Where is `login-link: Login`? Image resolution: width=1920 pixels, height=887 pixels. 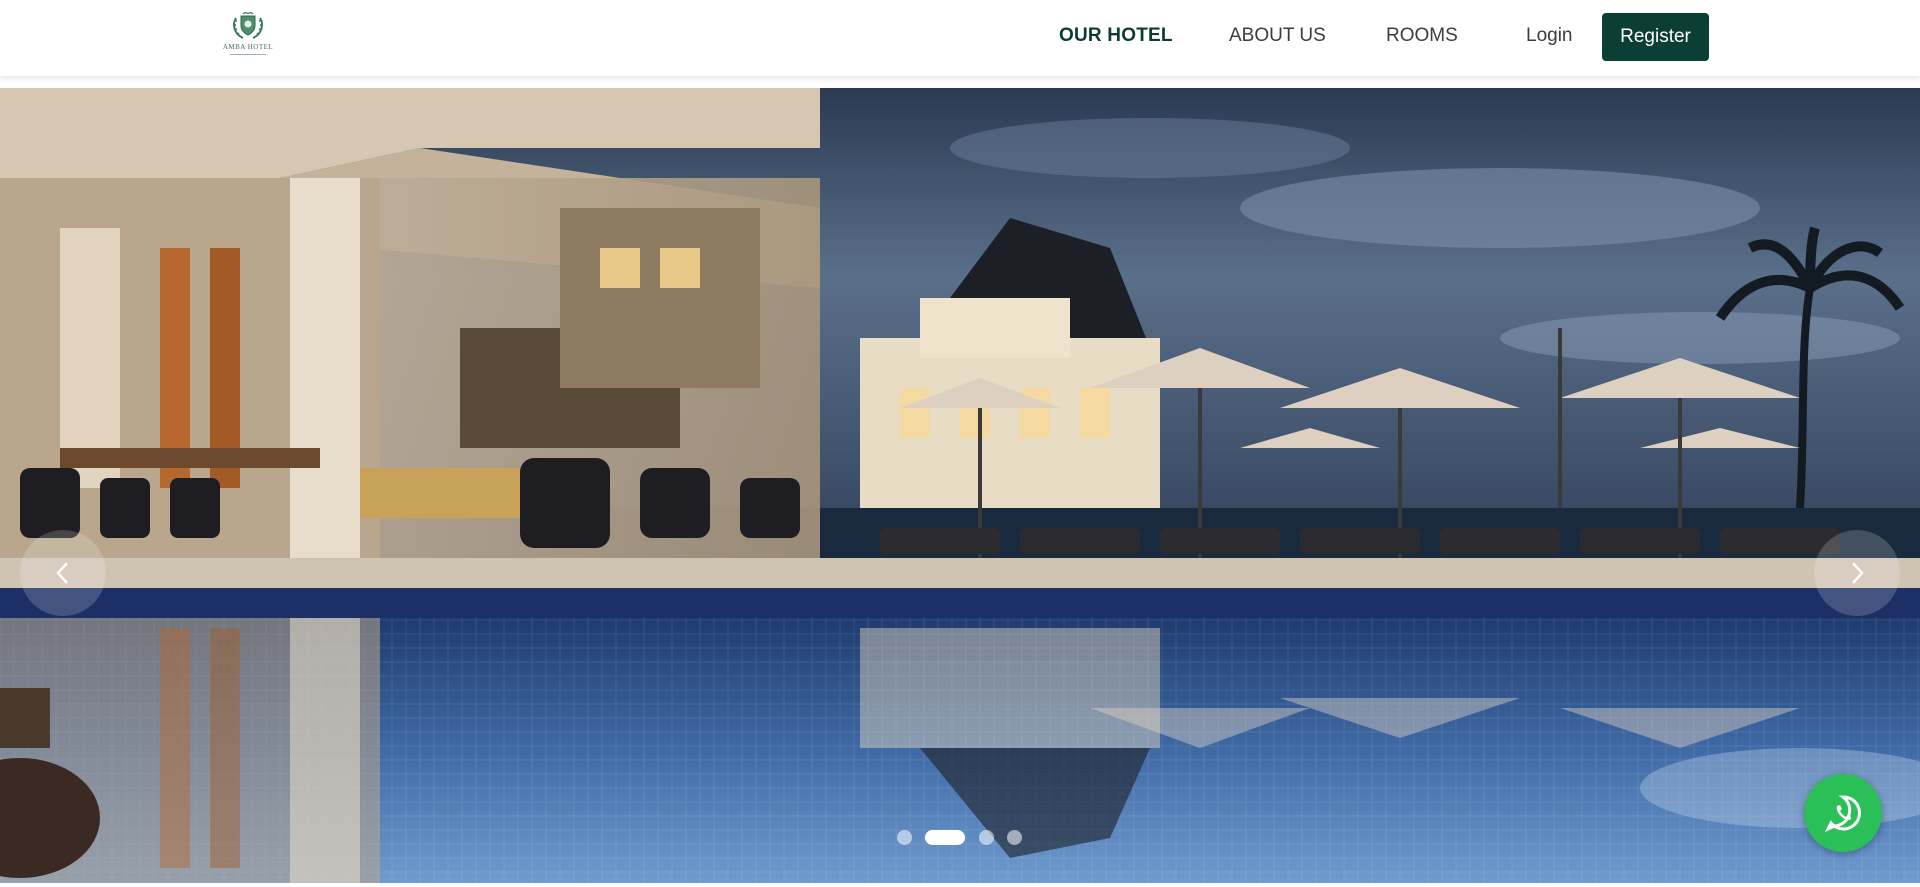 login-link: Login is located at coordinates (1549, 36).